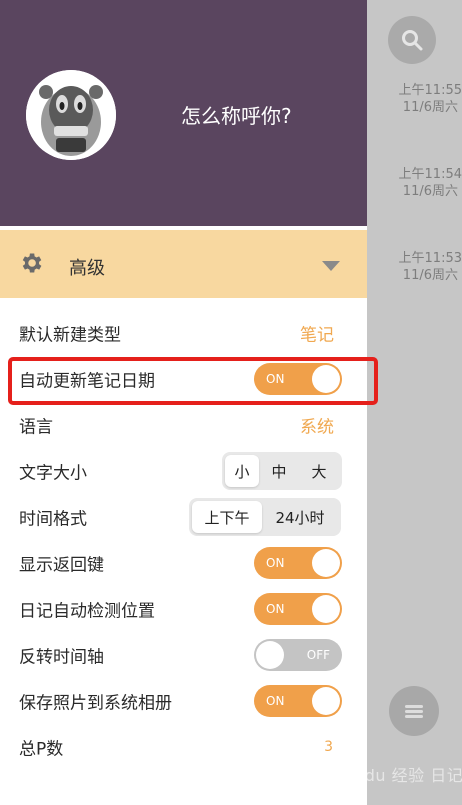 This screenshot has width=462, height=805. Describe the element at coordinates (53, 473) in the screenshot. I see `setting-label: 文字大小` at that location.